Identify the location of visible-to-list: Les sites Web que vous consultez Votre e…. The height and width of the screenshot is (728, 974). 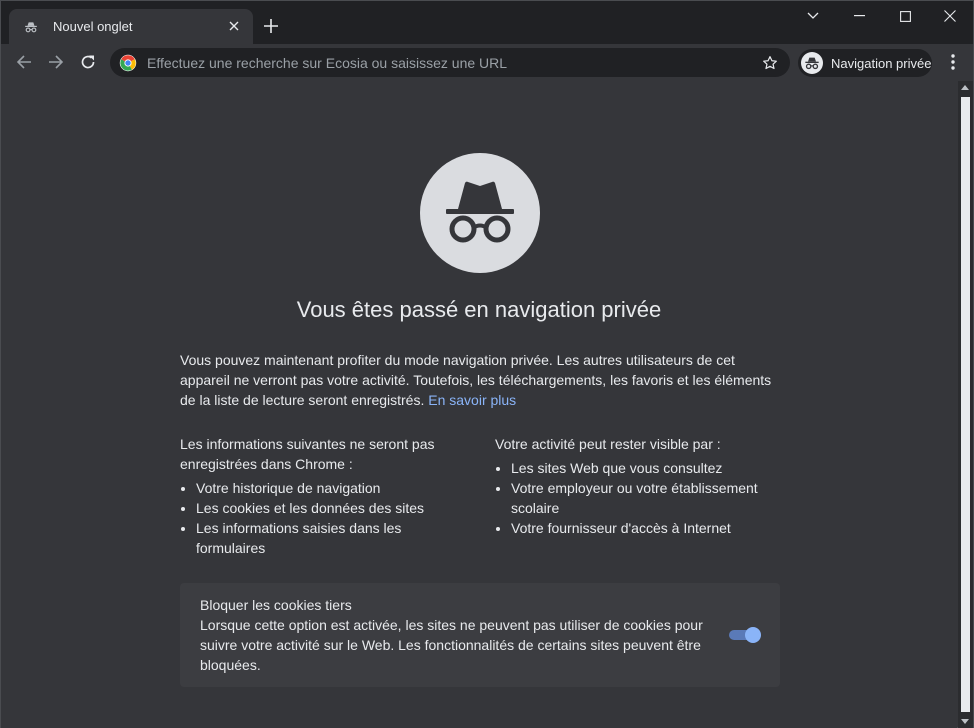
(637, 498).